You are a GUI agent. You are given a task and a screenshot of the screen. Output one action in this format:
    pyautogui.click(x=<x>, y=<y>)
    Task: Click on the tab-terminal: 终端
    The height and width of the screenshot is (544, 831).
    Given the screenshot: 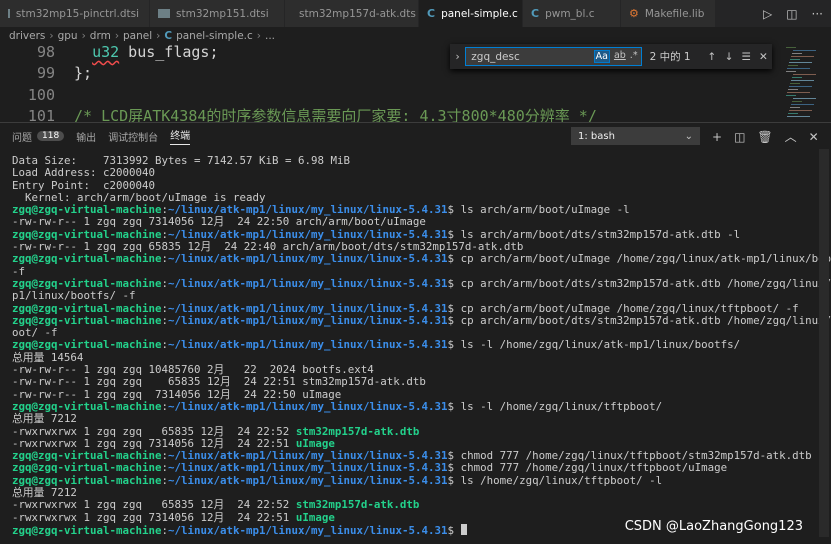 What is the action you would take?
    pyautogui.click(x=180, y=136)
    